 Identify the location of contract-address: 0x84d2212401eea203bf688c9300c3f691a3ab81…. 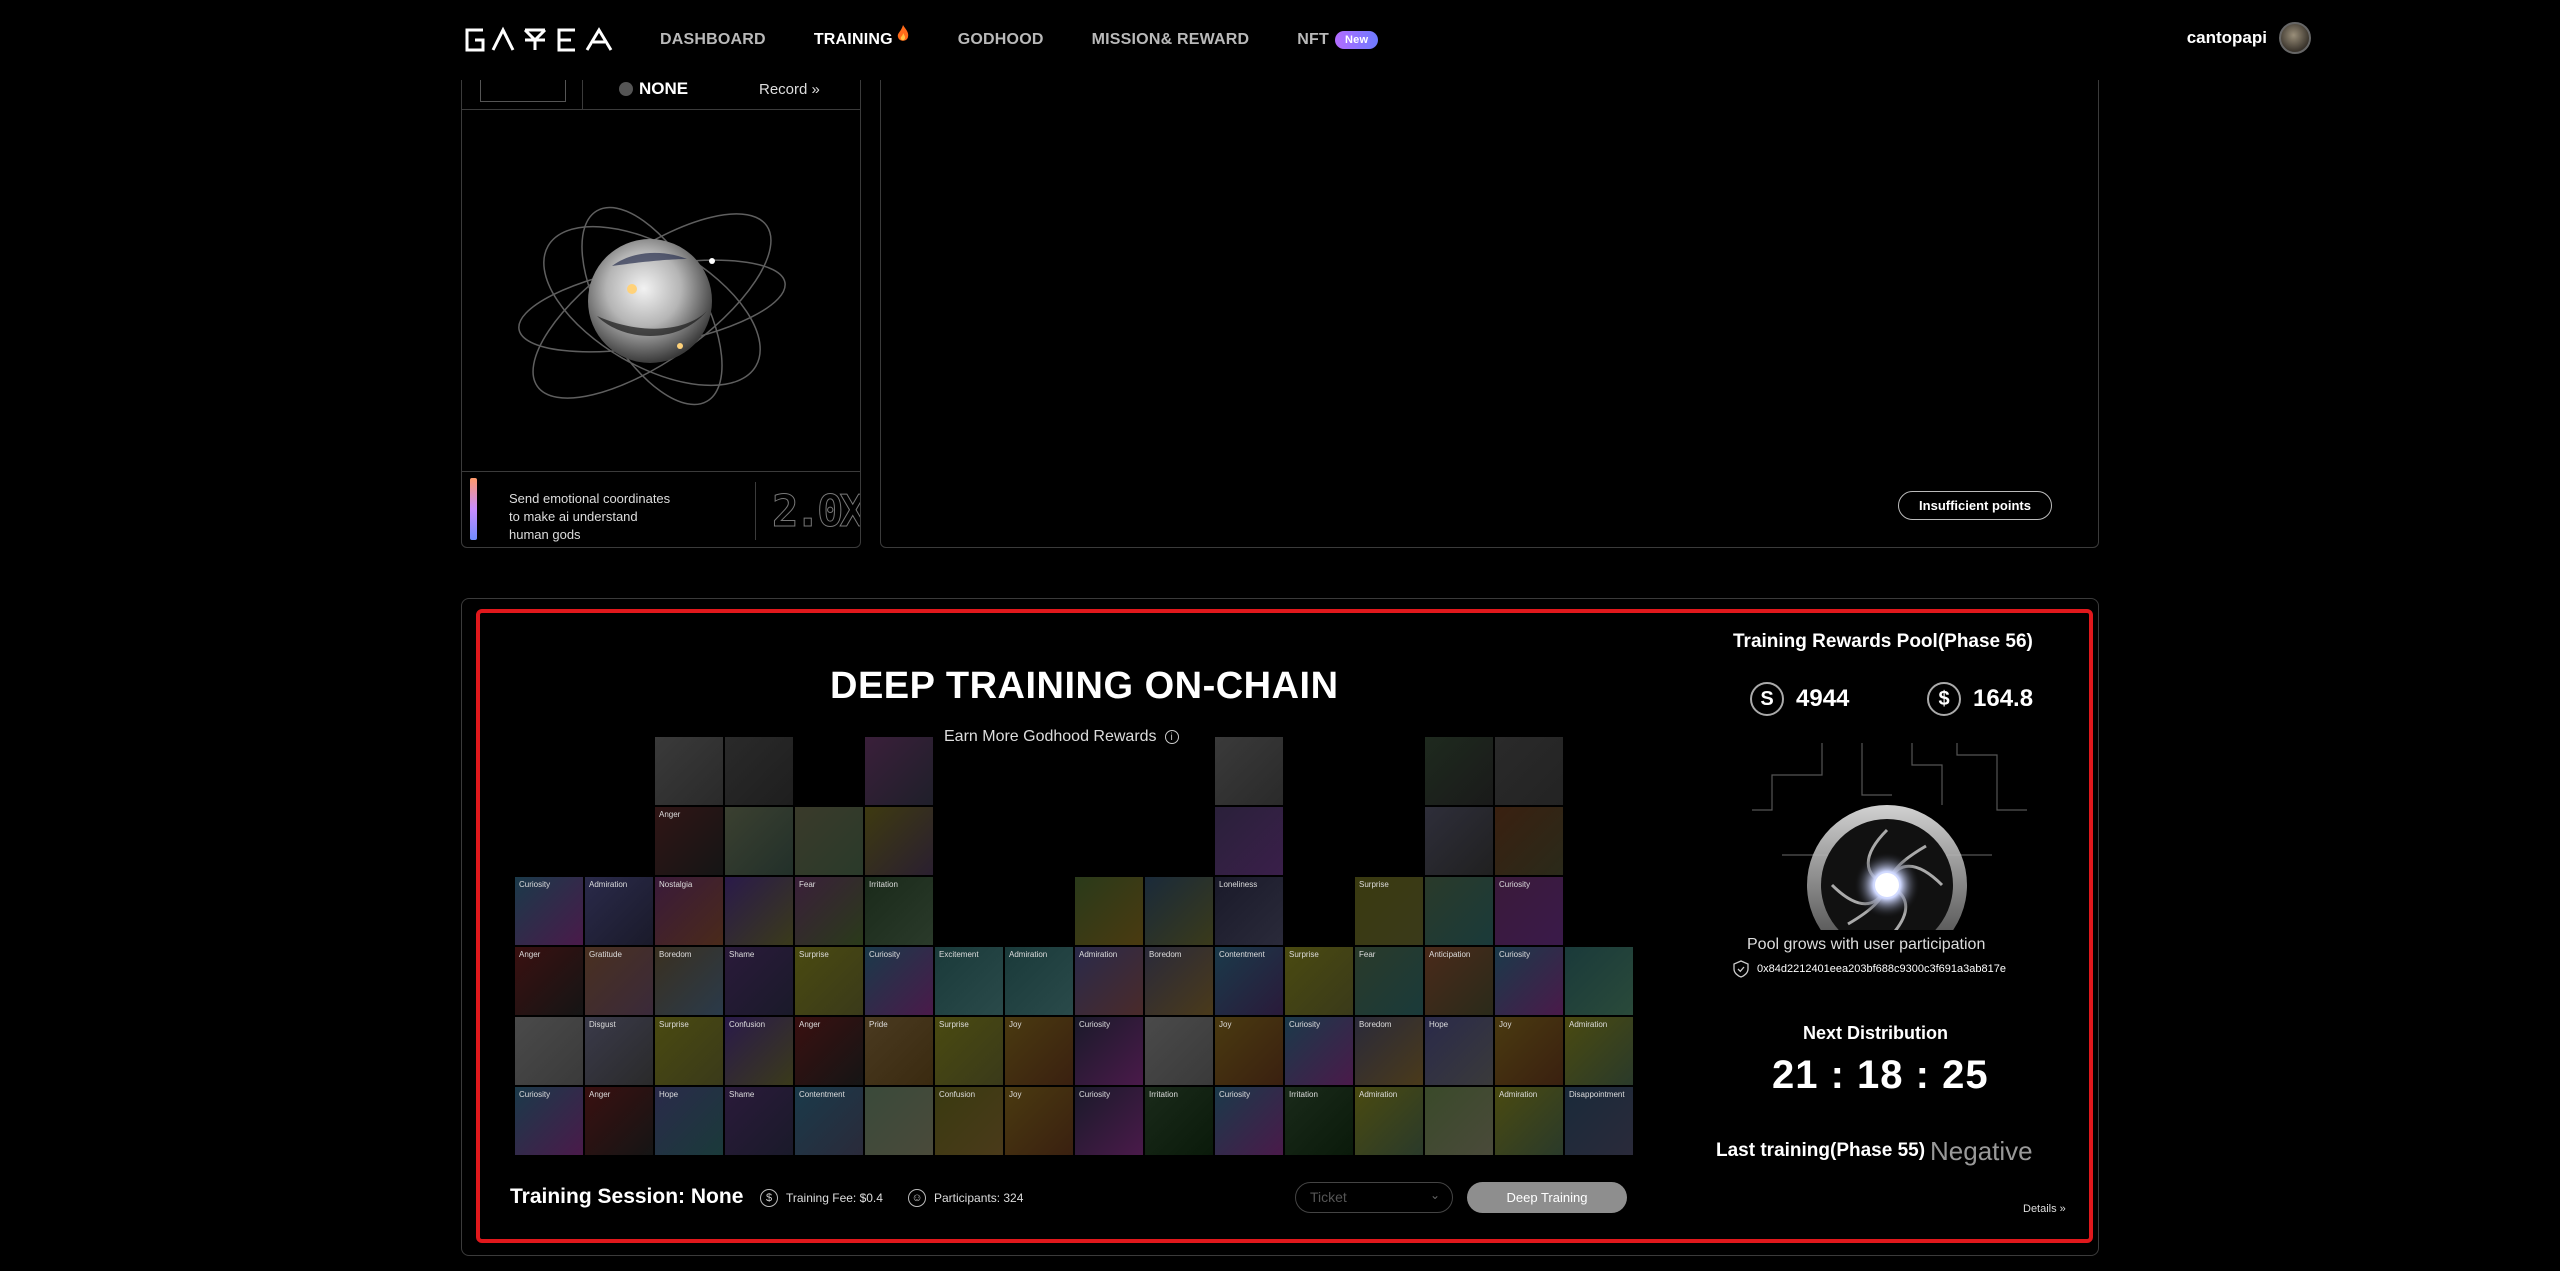
(1869, 969).